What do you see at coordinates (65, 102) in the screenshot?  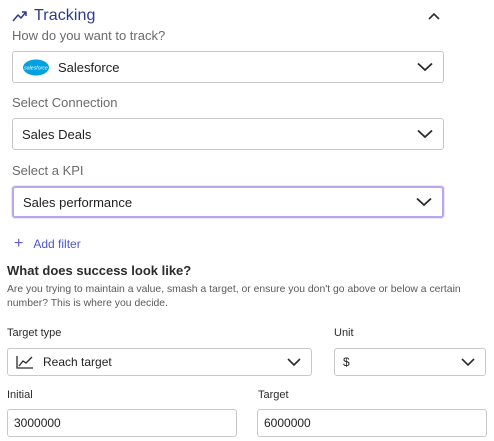 I see `connection-label: Select Connection` at bounding box center [65, 102].